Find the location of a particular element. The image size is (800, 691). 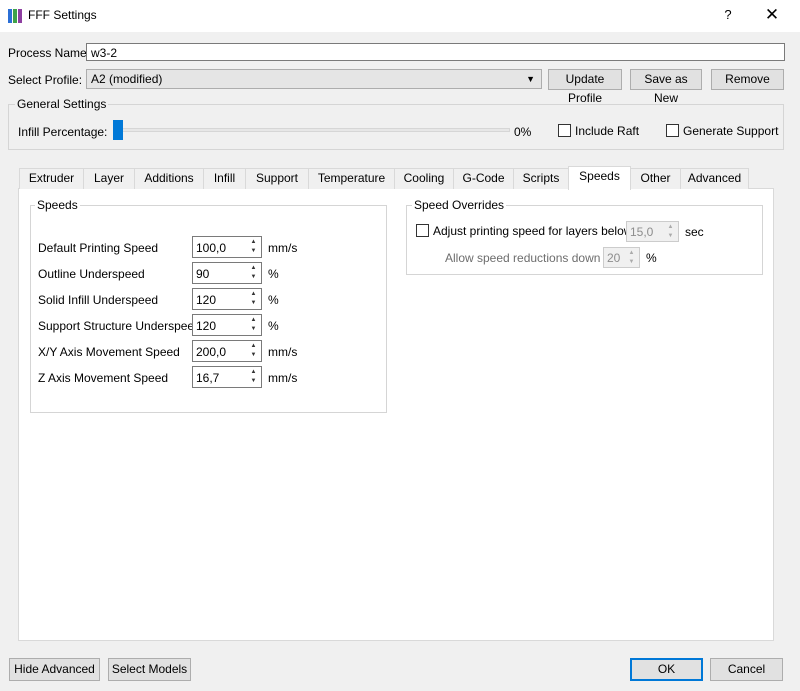

adjust-speed-unit: sec is located at coordinates (694, 232).